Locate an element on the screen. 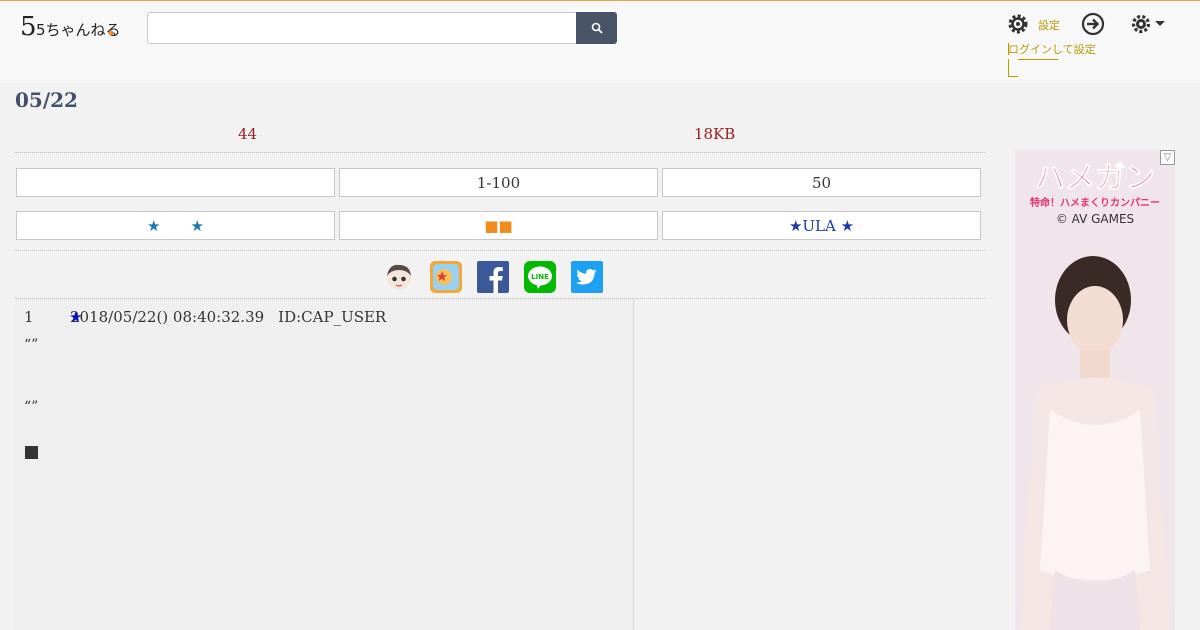 Image resolution: width=1200 pixels, height=630 pixels. post-datetime: 2018/05/22() 08:40:32.39 is located at coordinates (167, 317).